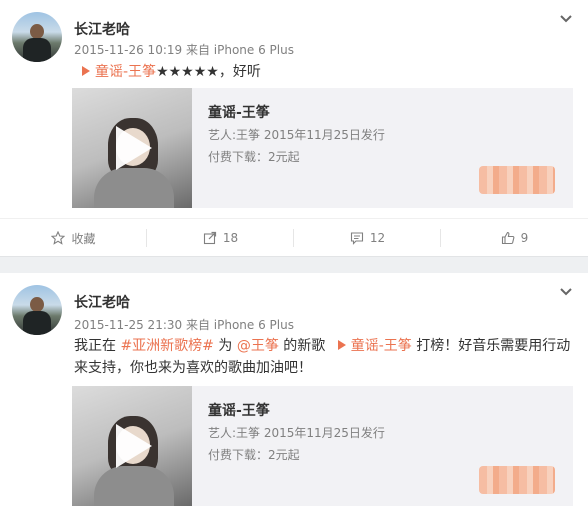 The image size is (588, 514). Describe the element at coordinates (377, 238) in the screenshot. I see `comment-count: 12` at that location.